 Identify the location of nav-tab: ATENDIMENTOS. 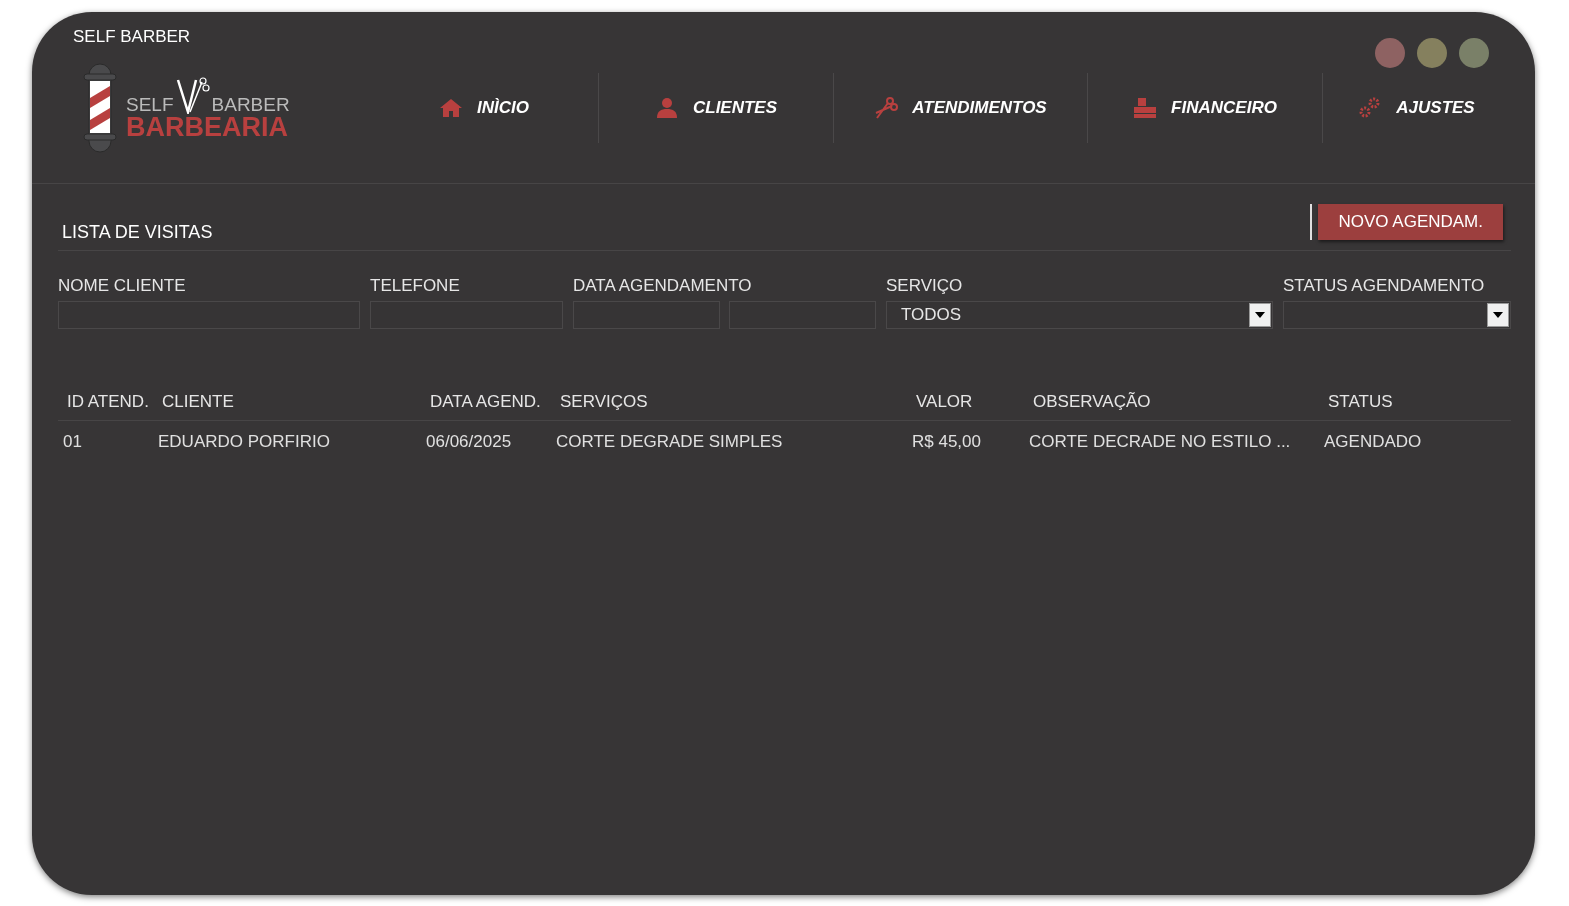
(960, 108).